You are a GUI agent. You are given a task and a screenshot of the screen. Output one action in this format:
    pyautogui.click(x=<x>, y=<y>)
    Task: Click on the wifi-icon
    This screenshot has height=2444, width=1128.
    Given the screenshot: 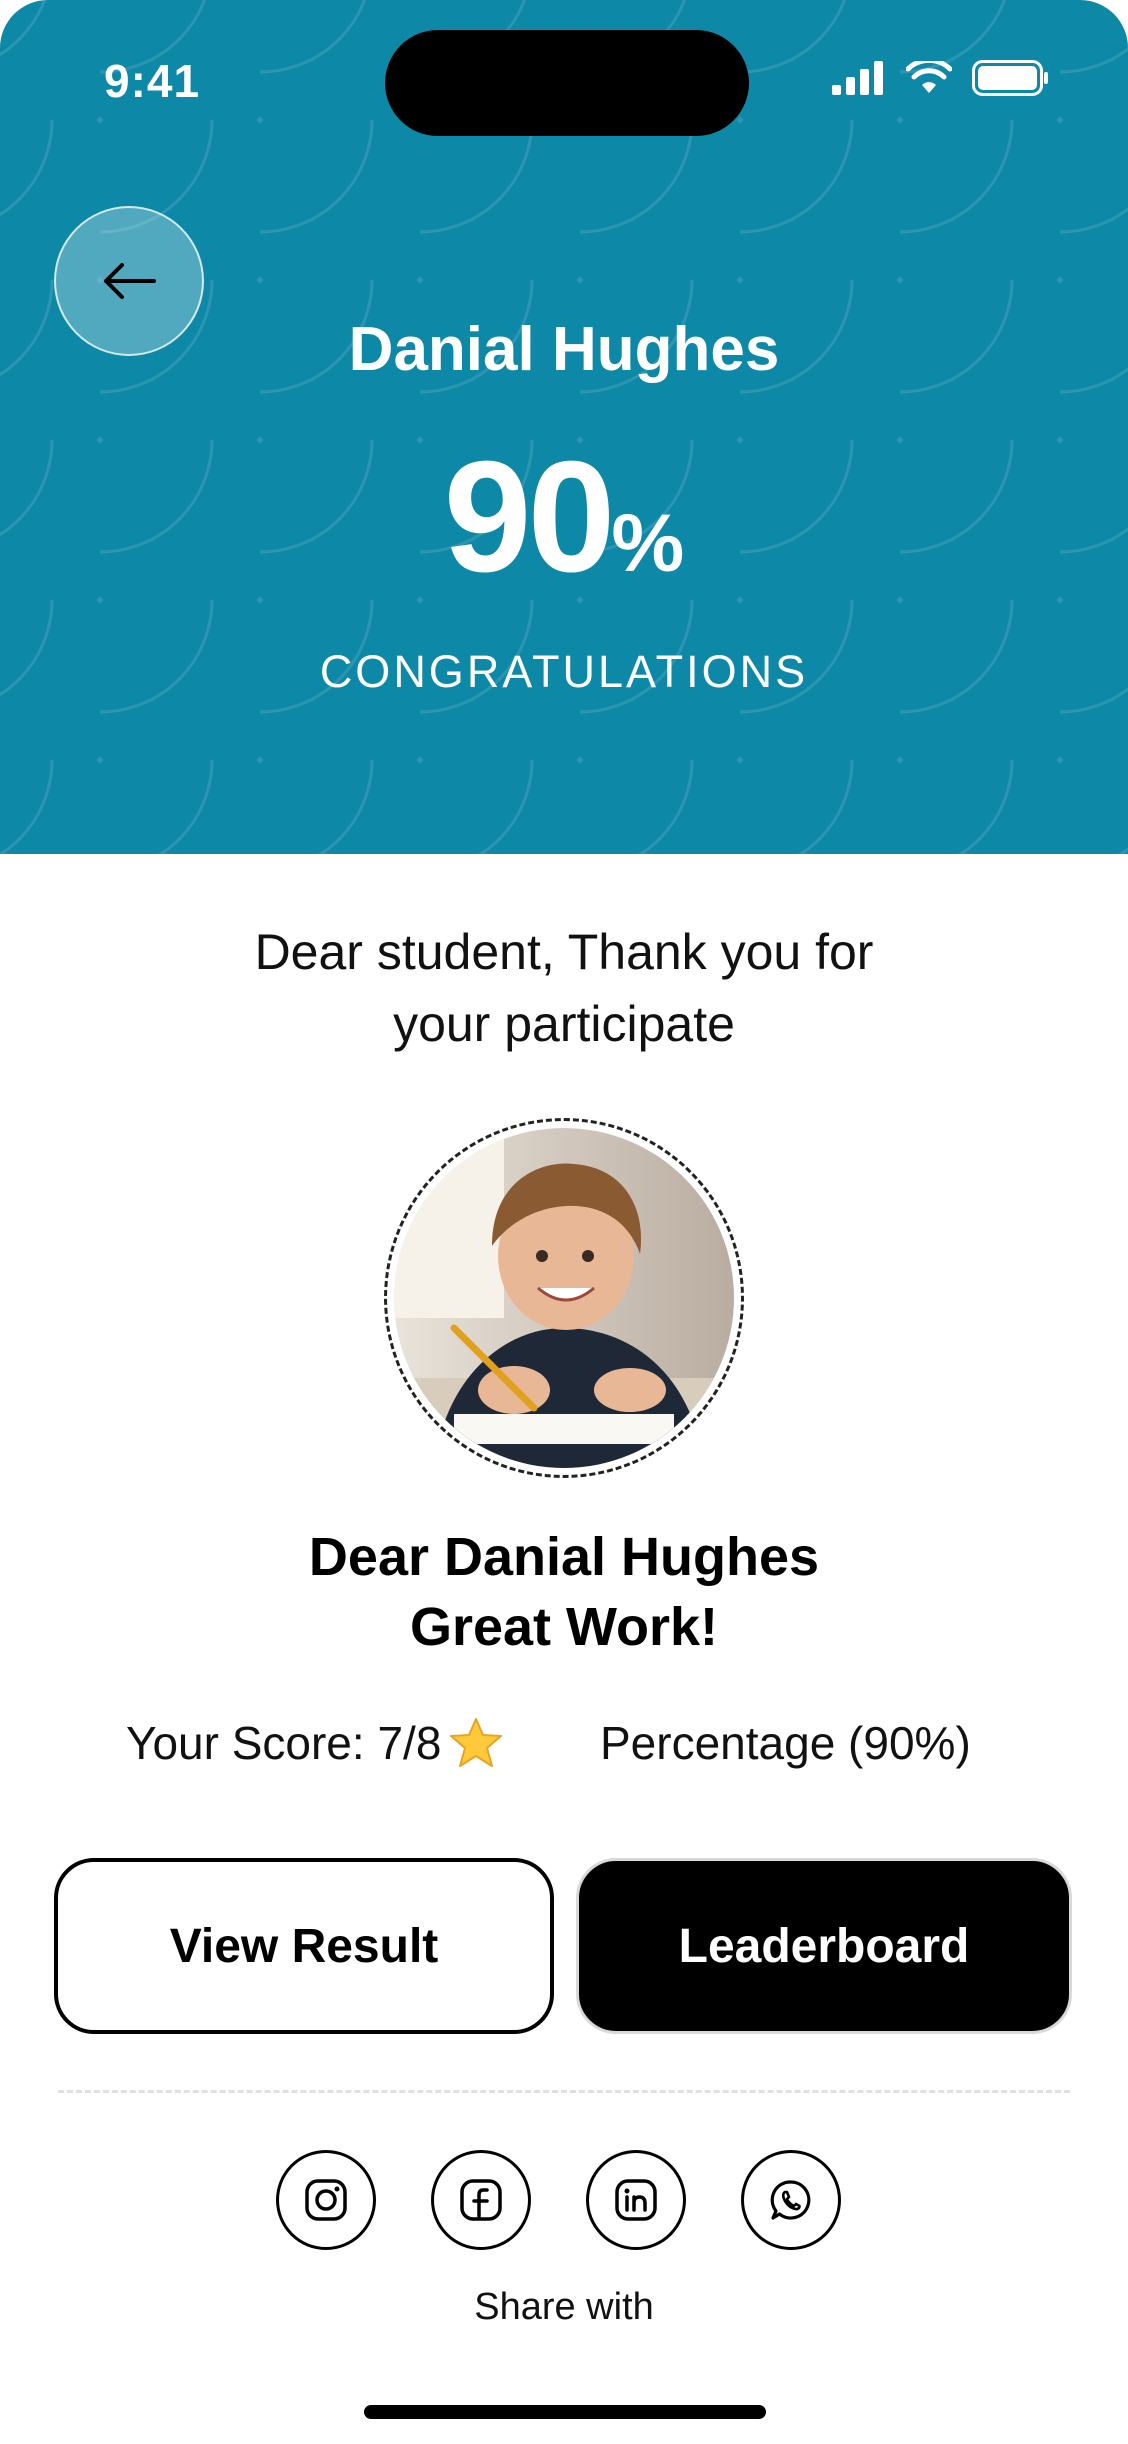 What is the action you would take?
    pyautogui.click(x=929, y=77)
    